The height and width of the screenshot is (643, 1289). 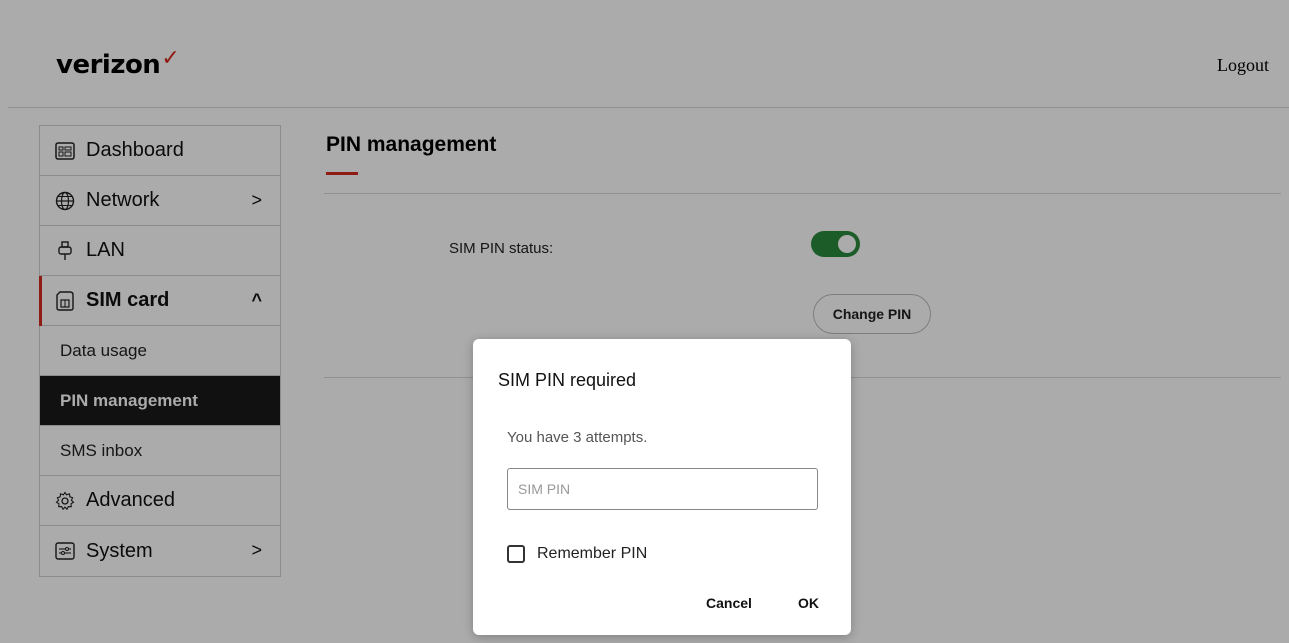 What do you see at coordinates (592, 553) in the screenshot?
I see `remember-pin-label: Remember PIN` at bounding box center [592, 553].